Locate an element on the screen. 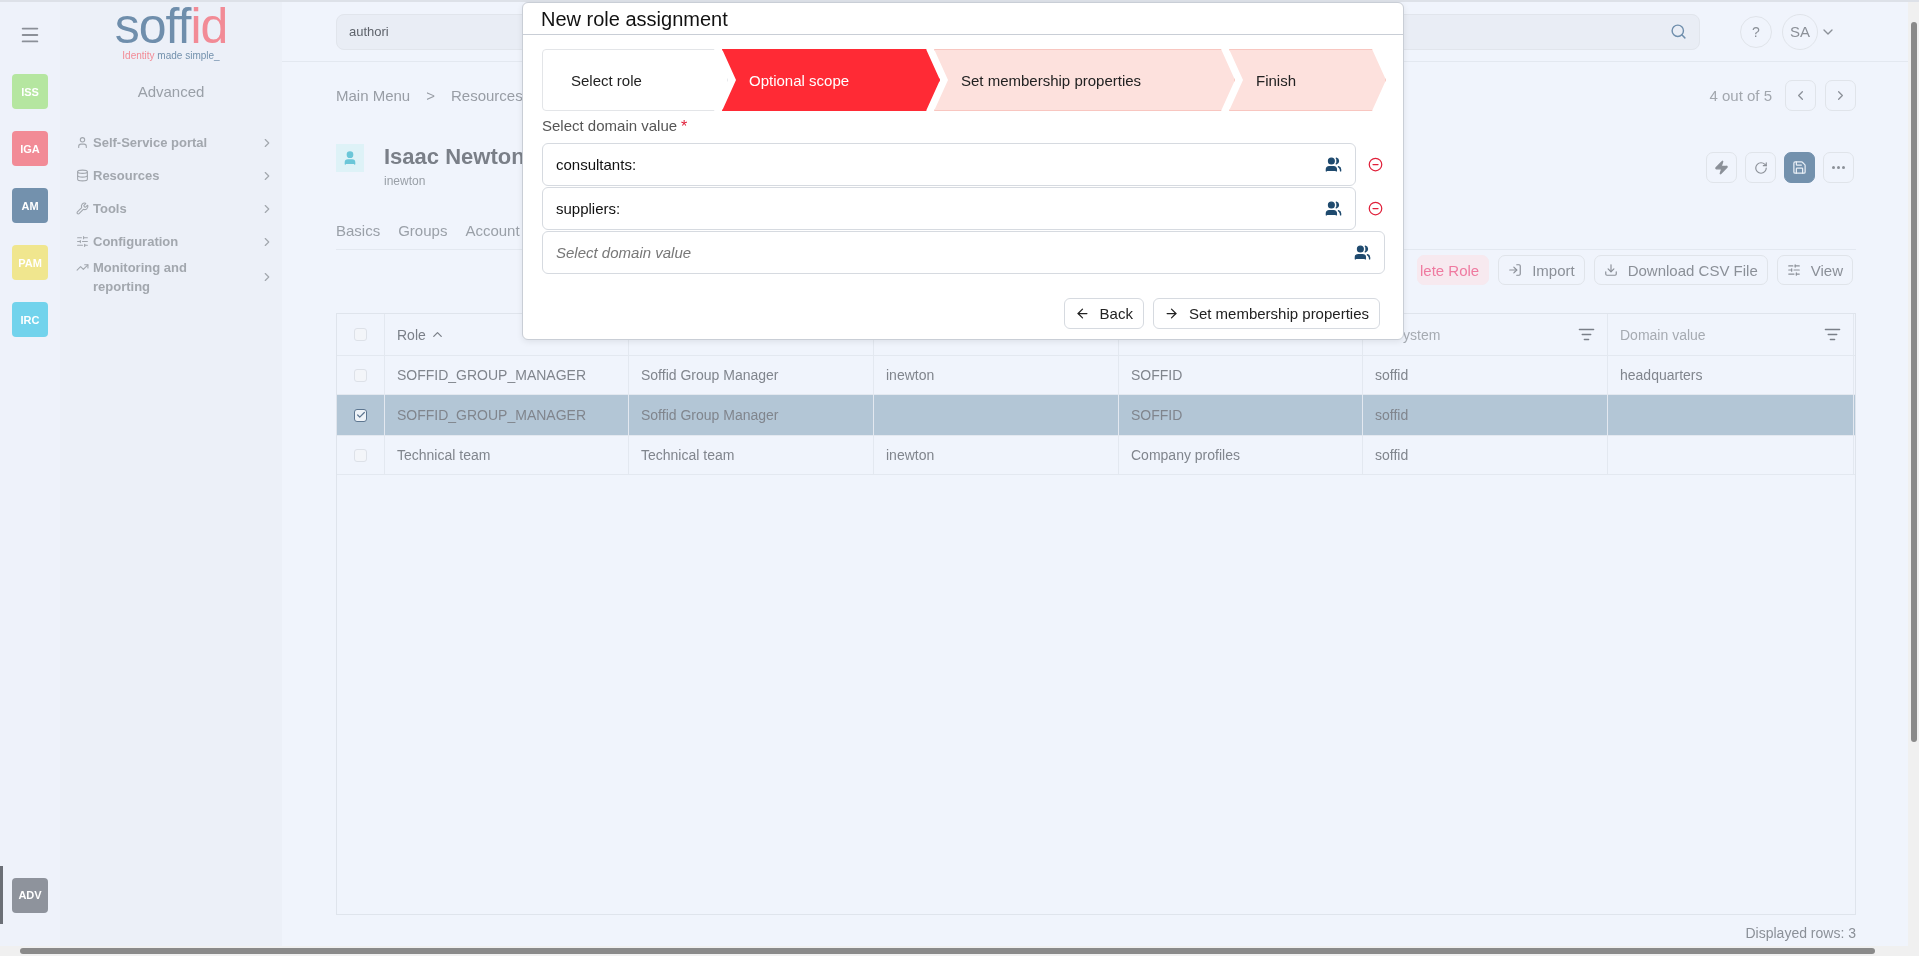 Image resolution: width=1919 pixels, height=956 pixels. user-login: inewton is located at coordinates (405, 181).